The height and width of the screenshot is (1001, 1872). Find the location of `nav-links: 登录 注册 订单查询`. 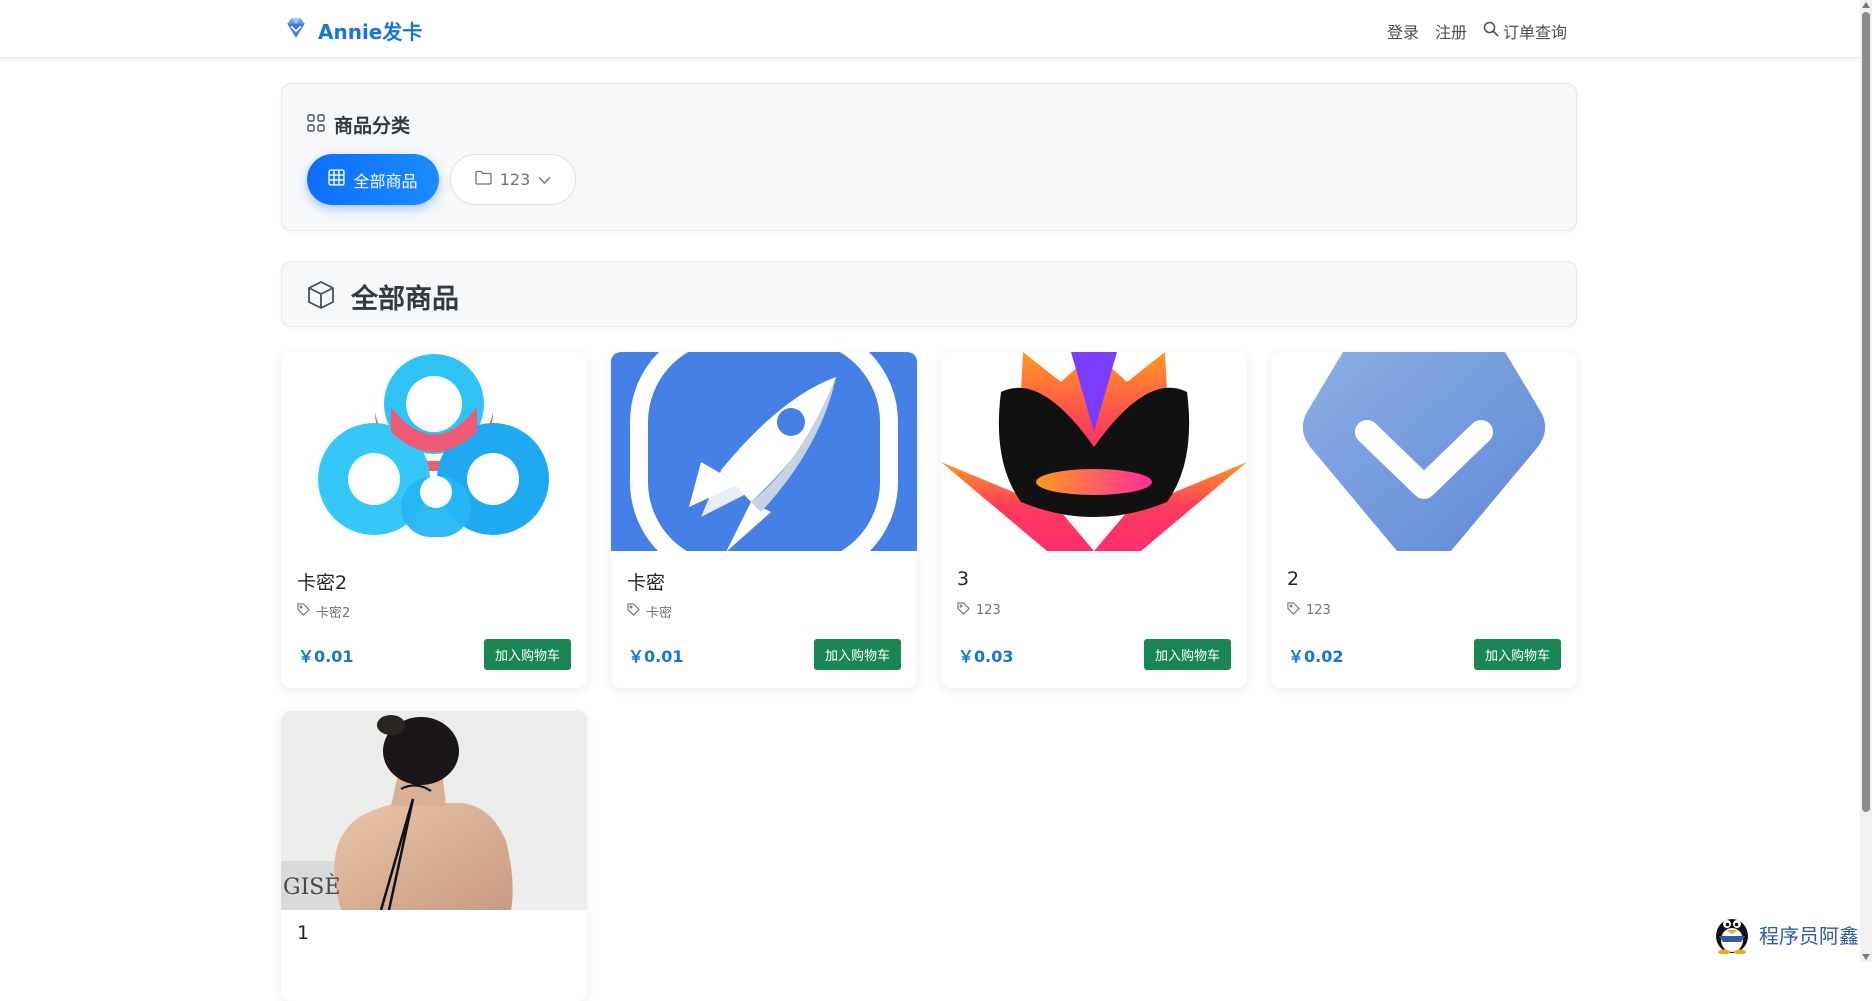

nav-links: 登录 注册 订单查询 is located at coordinates (1477, 31).